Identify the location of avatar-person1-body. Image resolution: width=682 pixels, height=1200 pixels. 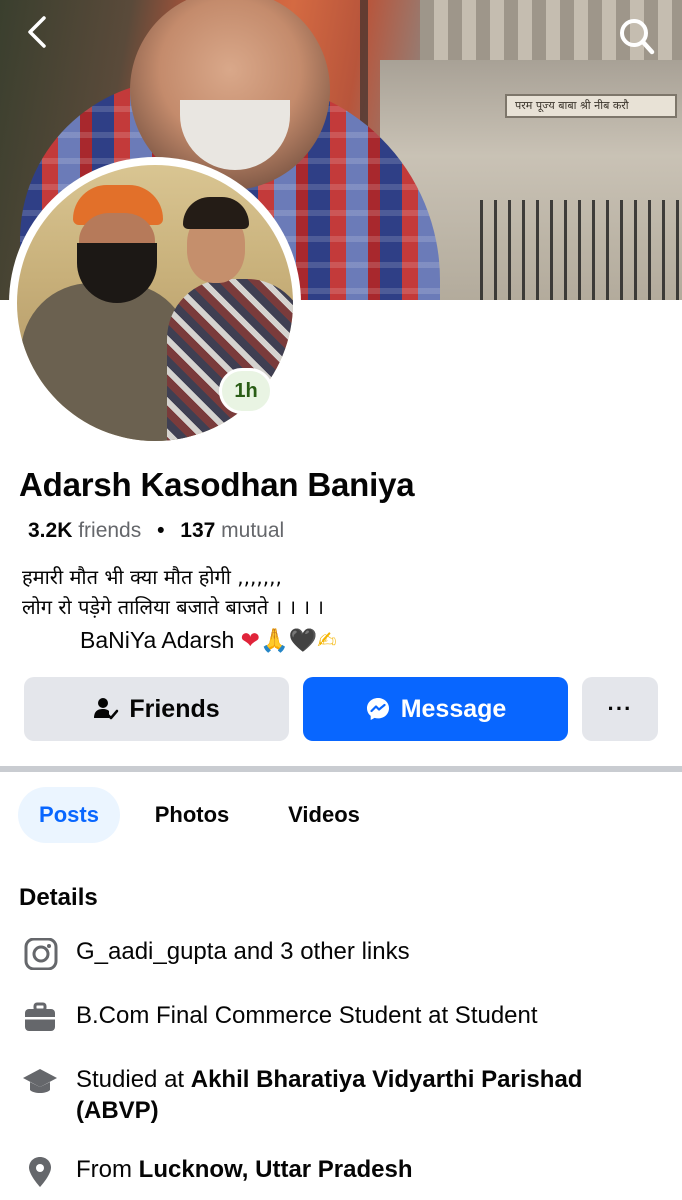
(106, 362).